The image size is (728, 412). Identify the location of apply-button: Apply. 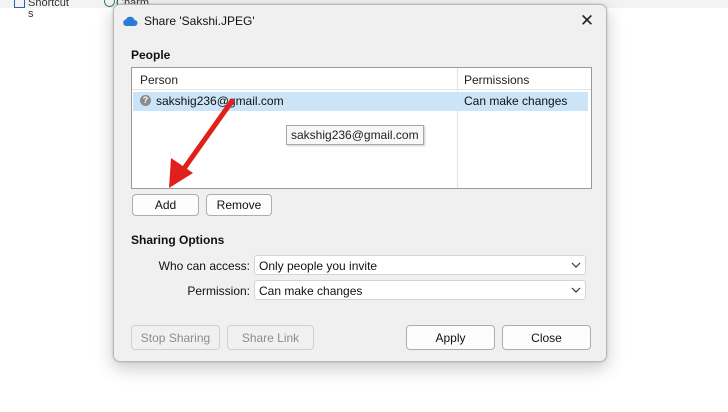
(450, 337).